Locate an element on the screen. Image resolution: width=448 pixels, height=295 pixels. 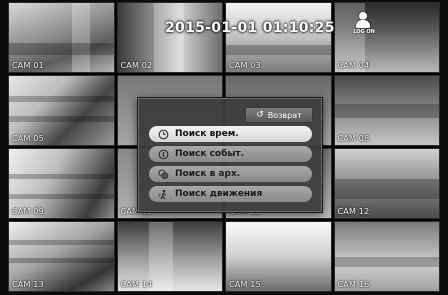
camera-label: CAM 12 is located at coordinates (353, 211).